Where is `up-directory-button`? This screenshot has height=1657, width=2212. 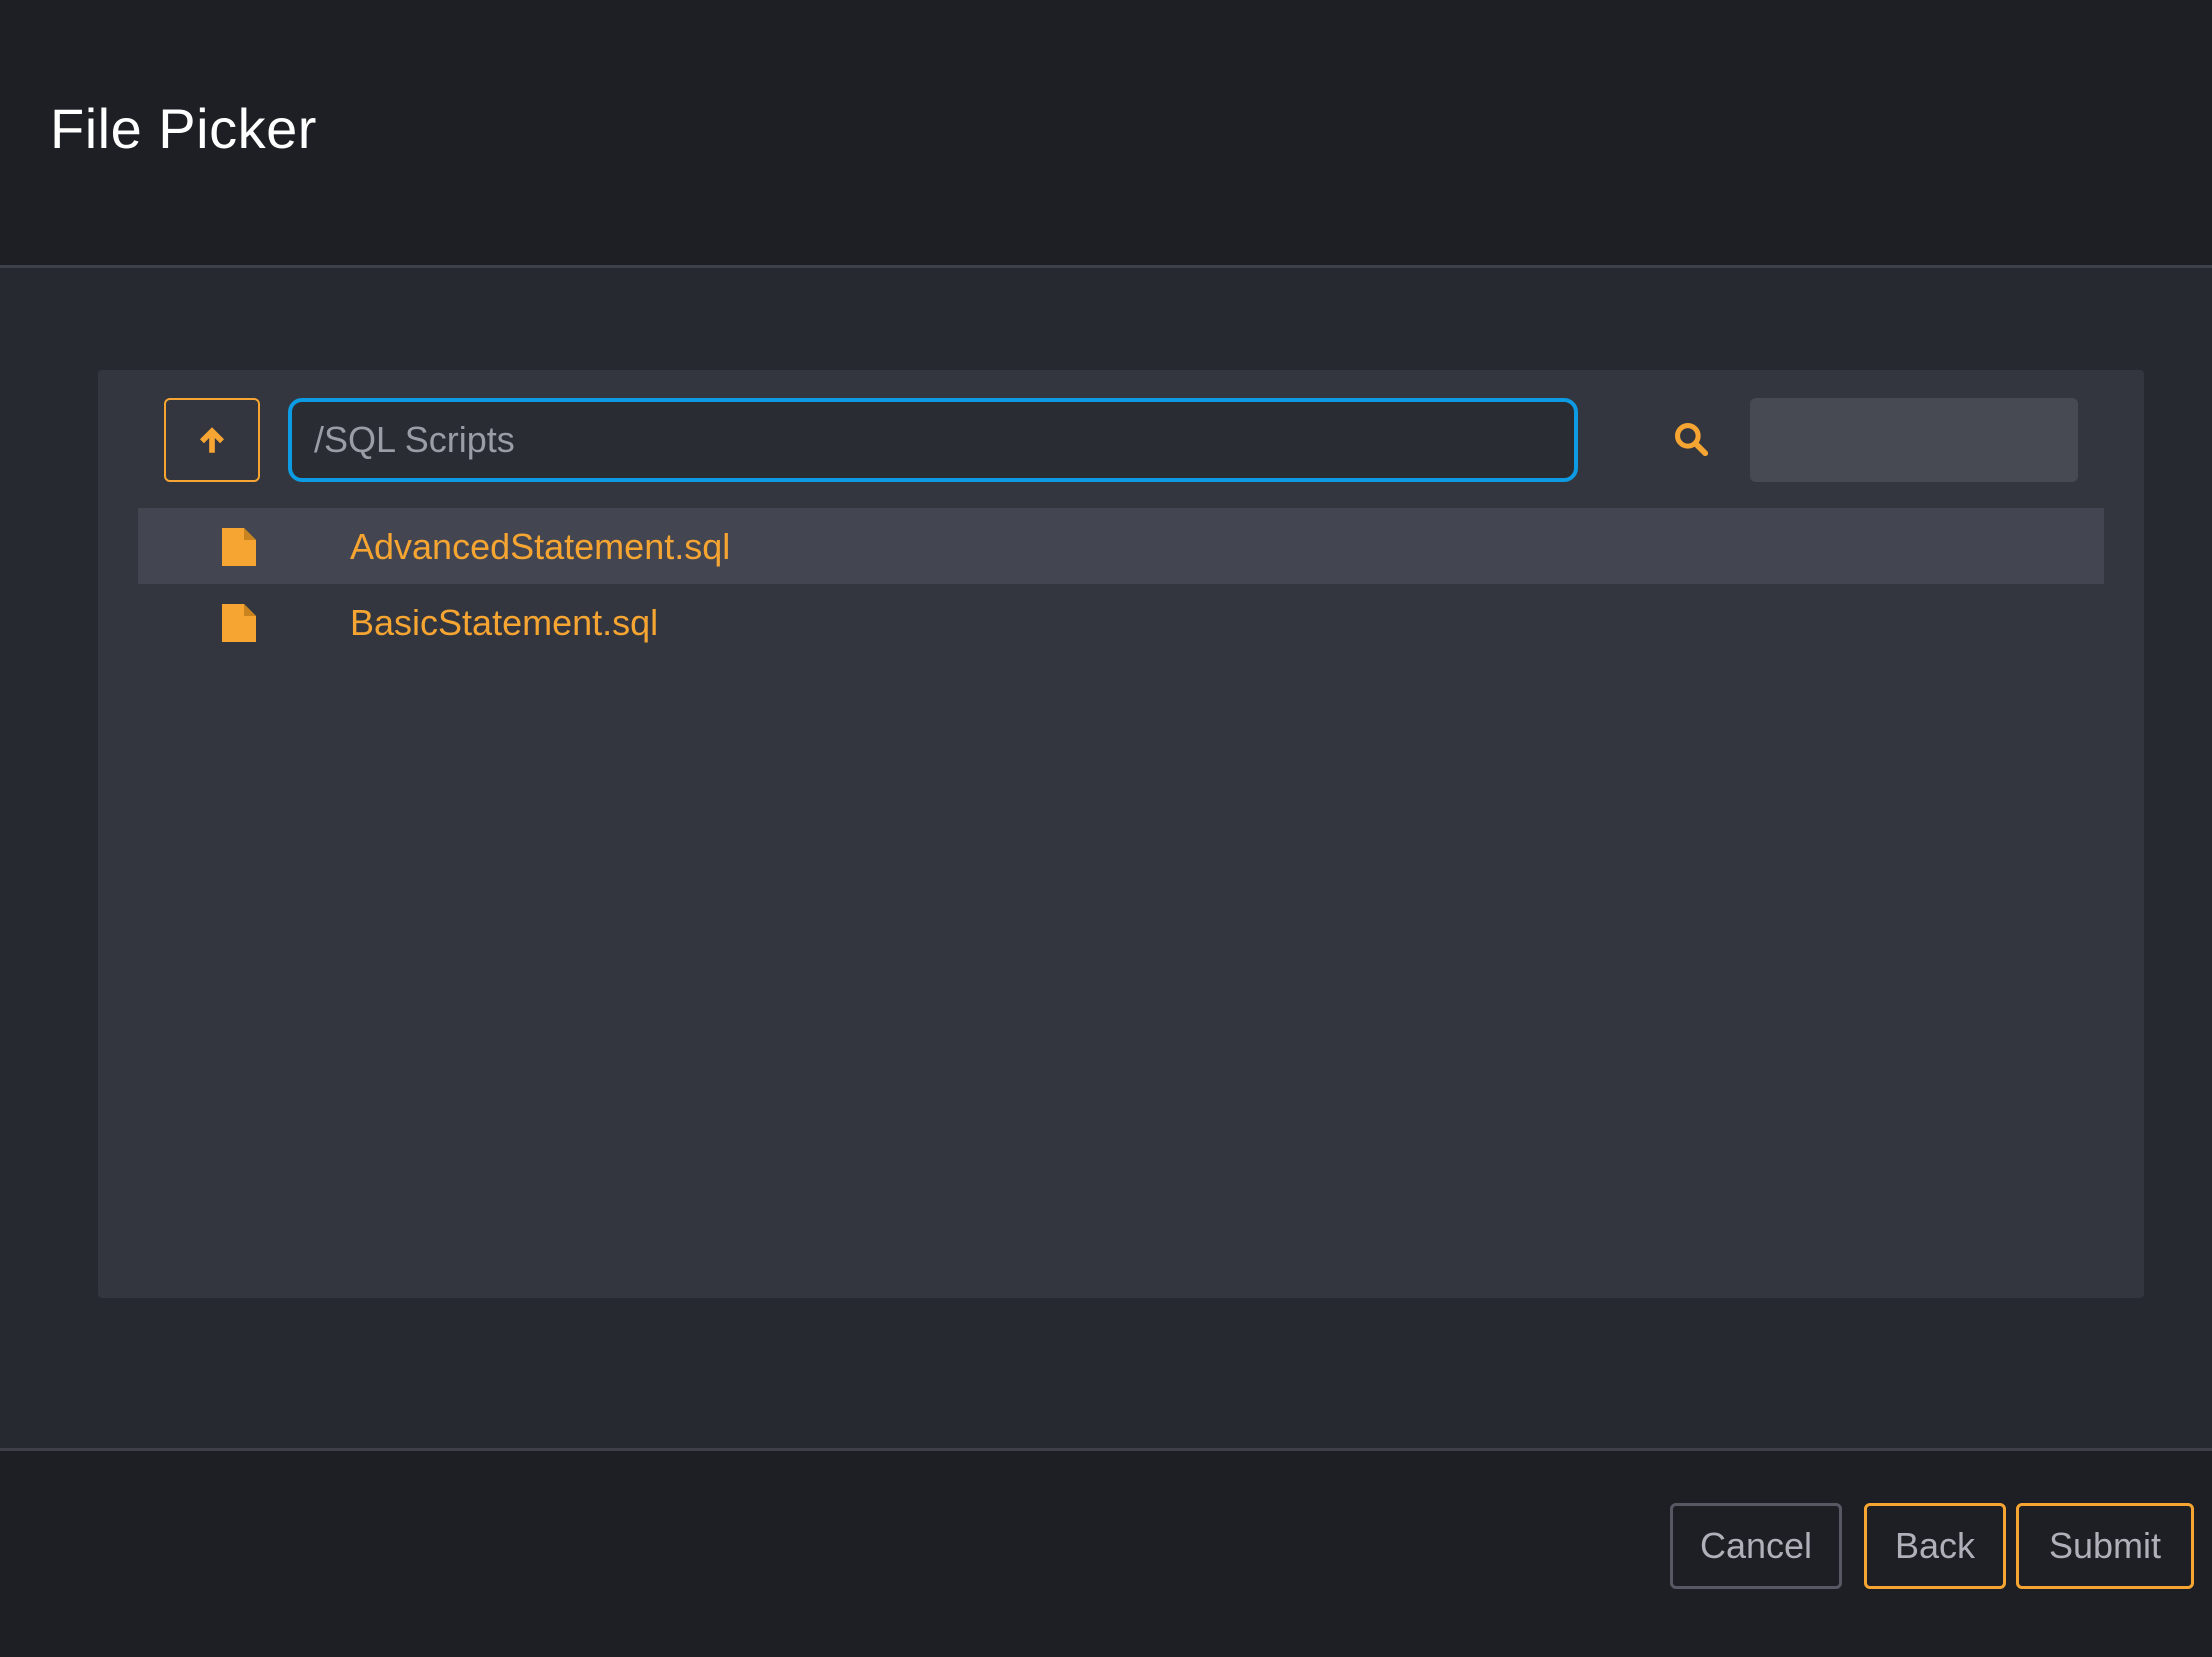 up-directory-button is located at coordinates (212, 440).